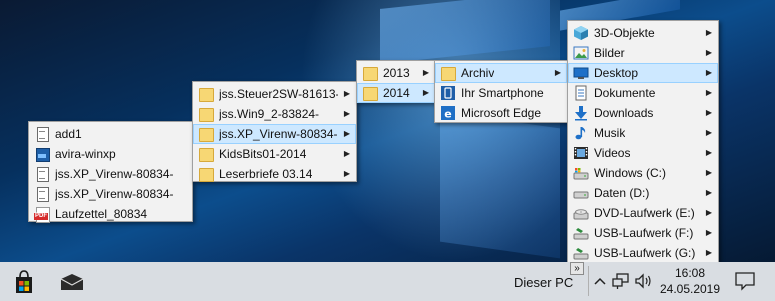 This screenshot has height=301, width=775. What do you see at coordinates (274, 154) in the screenshot?
I see `menu-item-folder: KidsBits01-2014 ▶` at bounding box center [274, 154].